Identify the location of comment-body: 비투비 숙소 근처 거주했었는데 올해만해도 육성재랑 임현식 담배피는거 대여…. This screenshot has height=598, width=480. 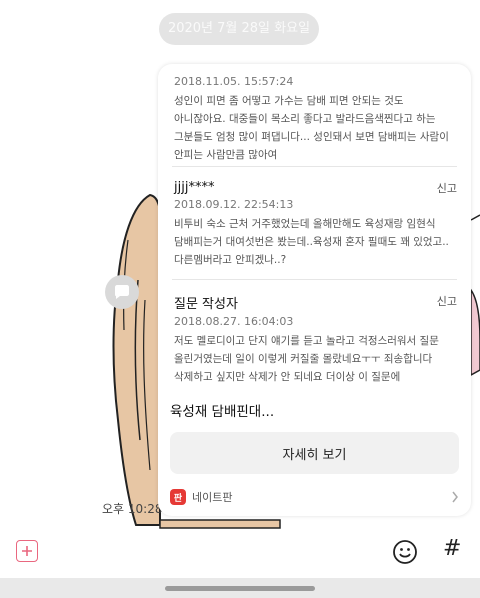
(311, 242).